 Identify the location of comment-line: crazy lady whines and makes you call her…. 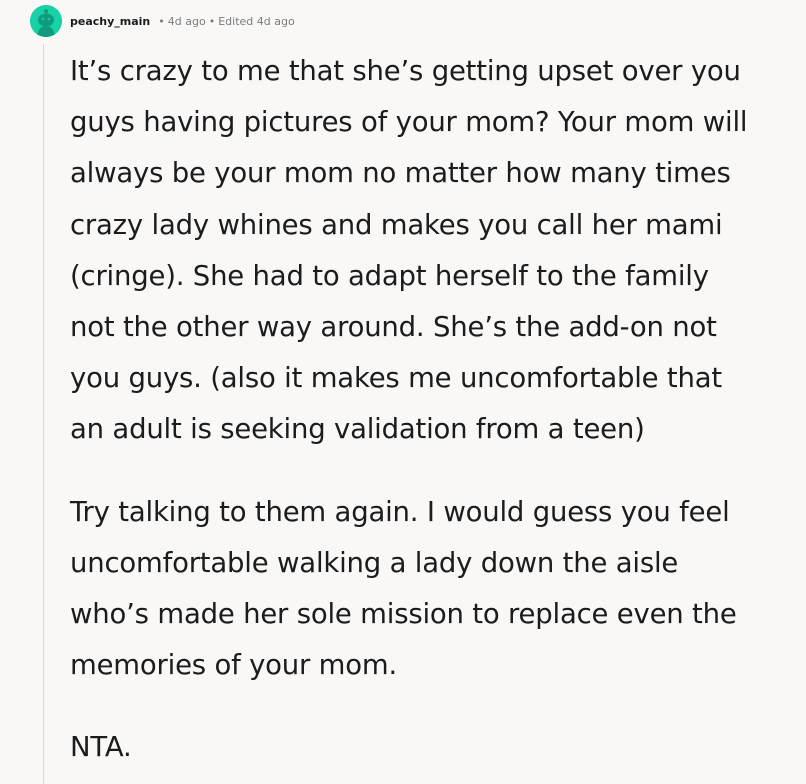
(396, 224).